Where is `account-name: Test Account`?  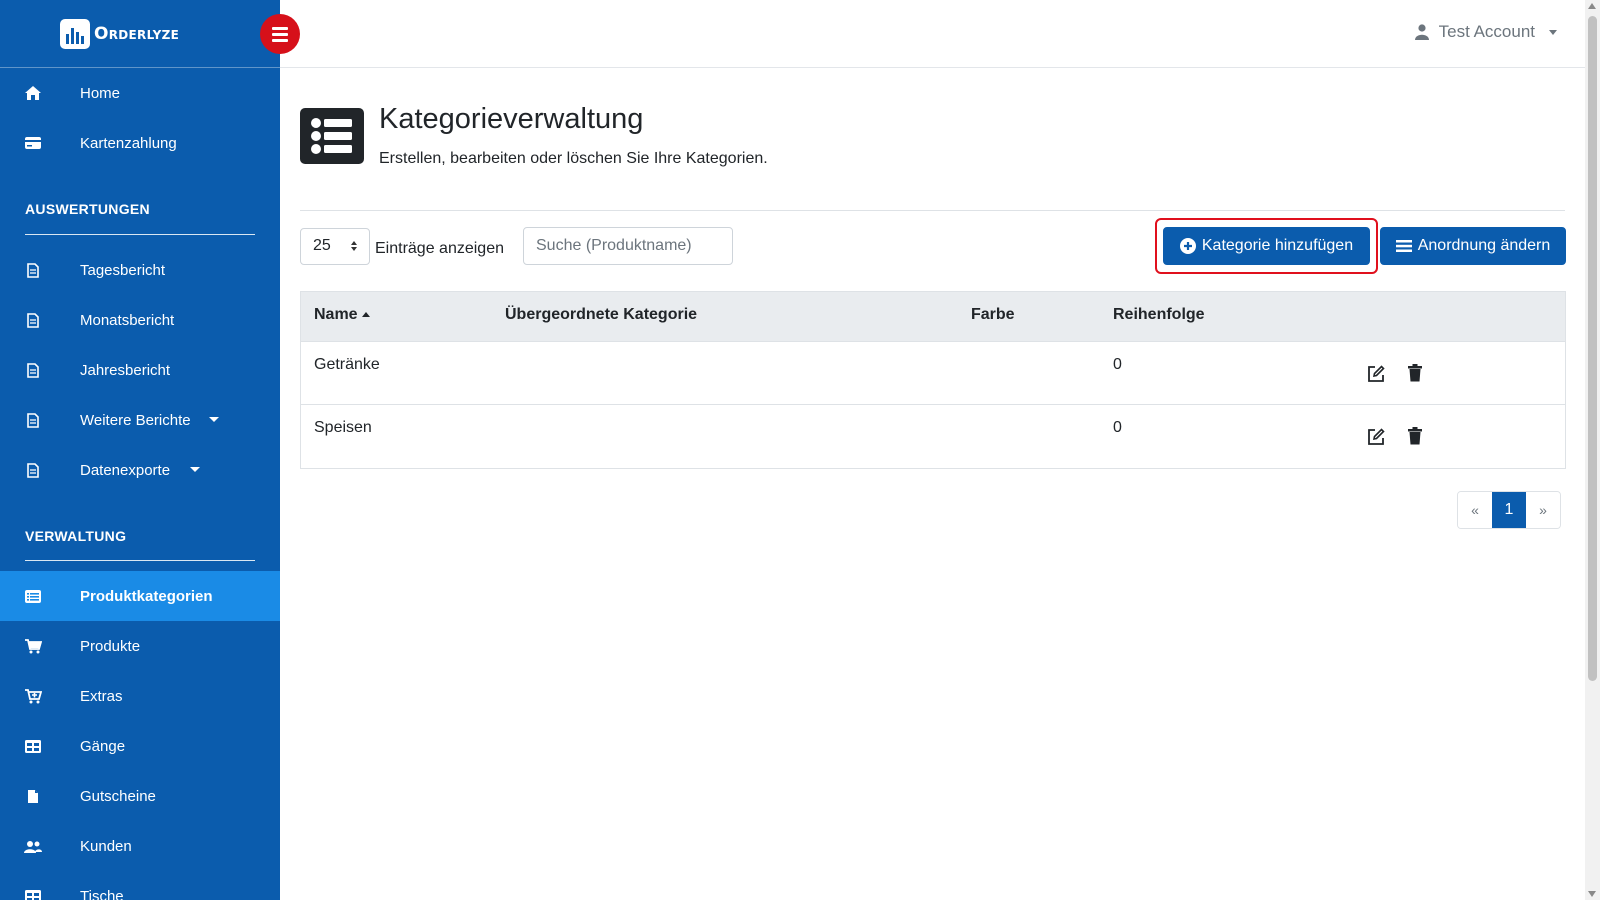 account-name: Test Account is located at coordinates (1486, 31).